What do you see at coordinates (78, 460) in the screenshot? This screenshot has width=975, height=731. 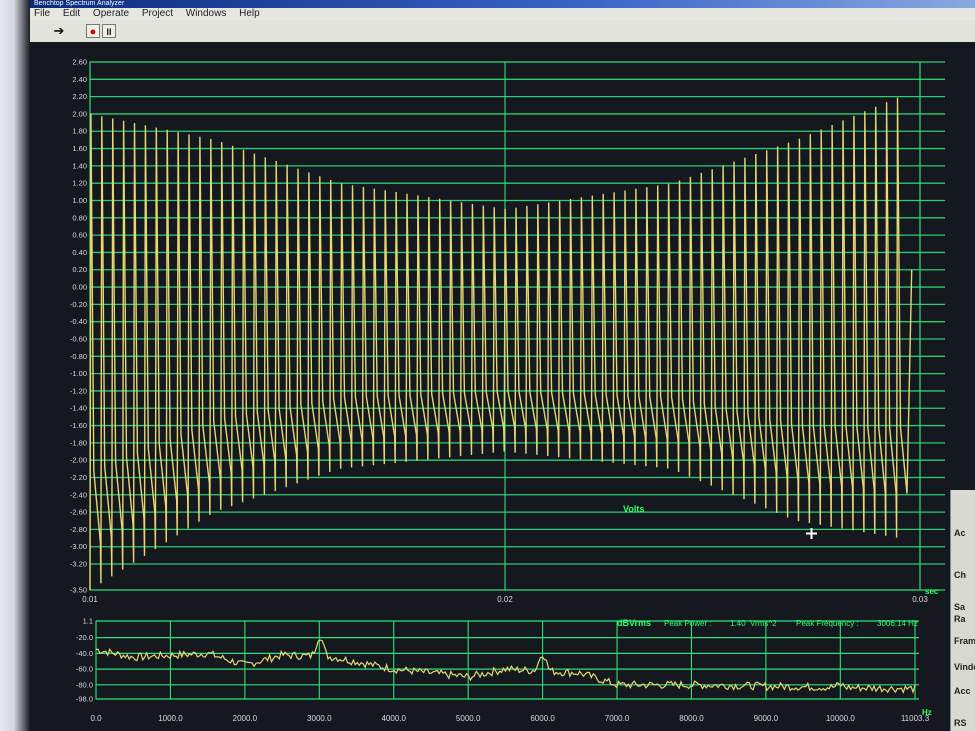 I see `time-y-tick-label: -2.00` at bounding box center [78, 460].